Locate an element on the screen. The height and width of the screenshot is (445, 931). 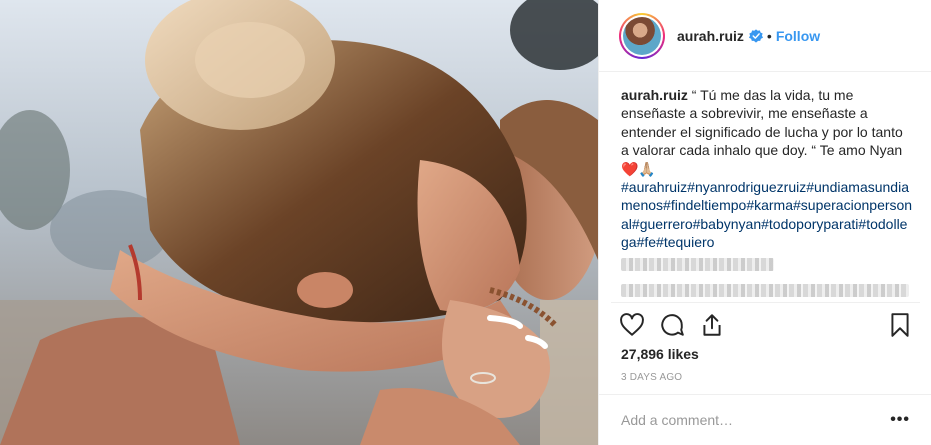
avatar-border is located at coordinates (642, 35).